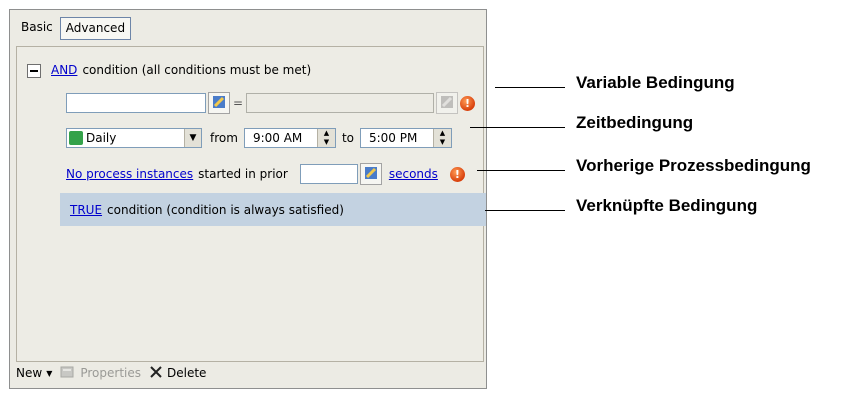 Image resolution: width=856 pixels, height=396 pixels. Describe the element at coordinates (76, 138) in the screenshot. I see `recurrence-icon` at that location.